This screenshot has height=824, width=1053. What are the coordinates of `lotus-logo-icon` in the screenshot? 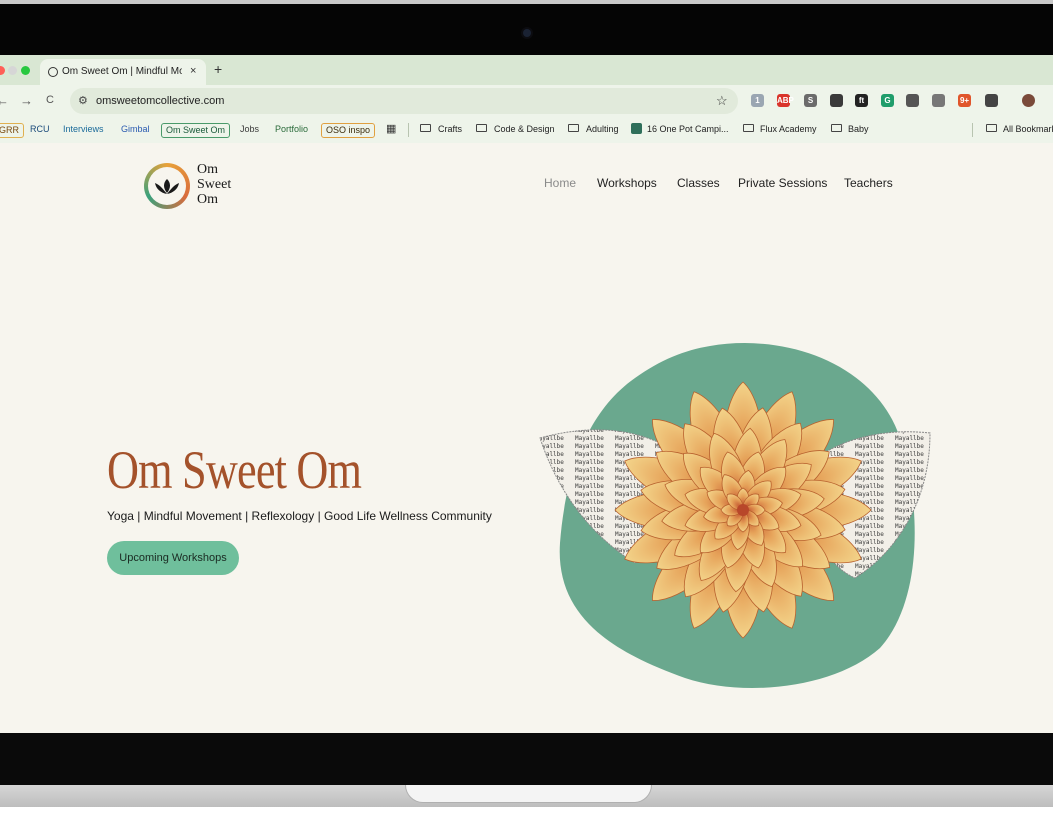 It's located at (167, 188).